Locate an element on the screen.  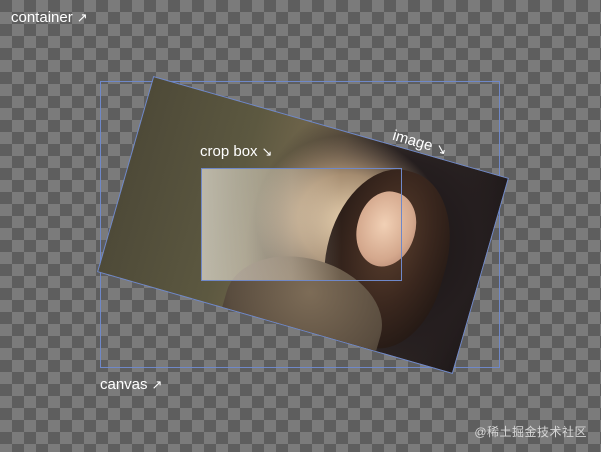
crop-box-label-text: crop box is located at coordinates (229, 151).